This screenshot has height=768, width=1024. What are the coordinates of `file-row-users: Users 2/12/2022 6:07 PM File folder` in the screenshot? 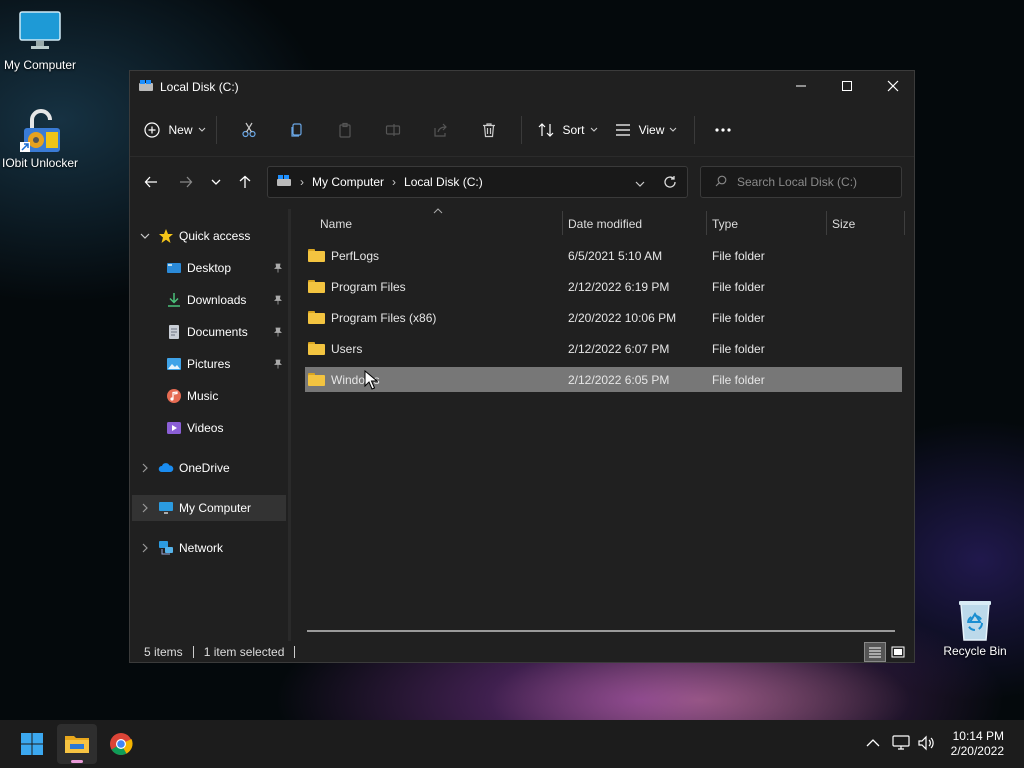 It's located at (603, 348).